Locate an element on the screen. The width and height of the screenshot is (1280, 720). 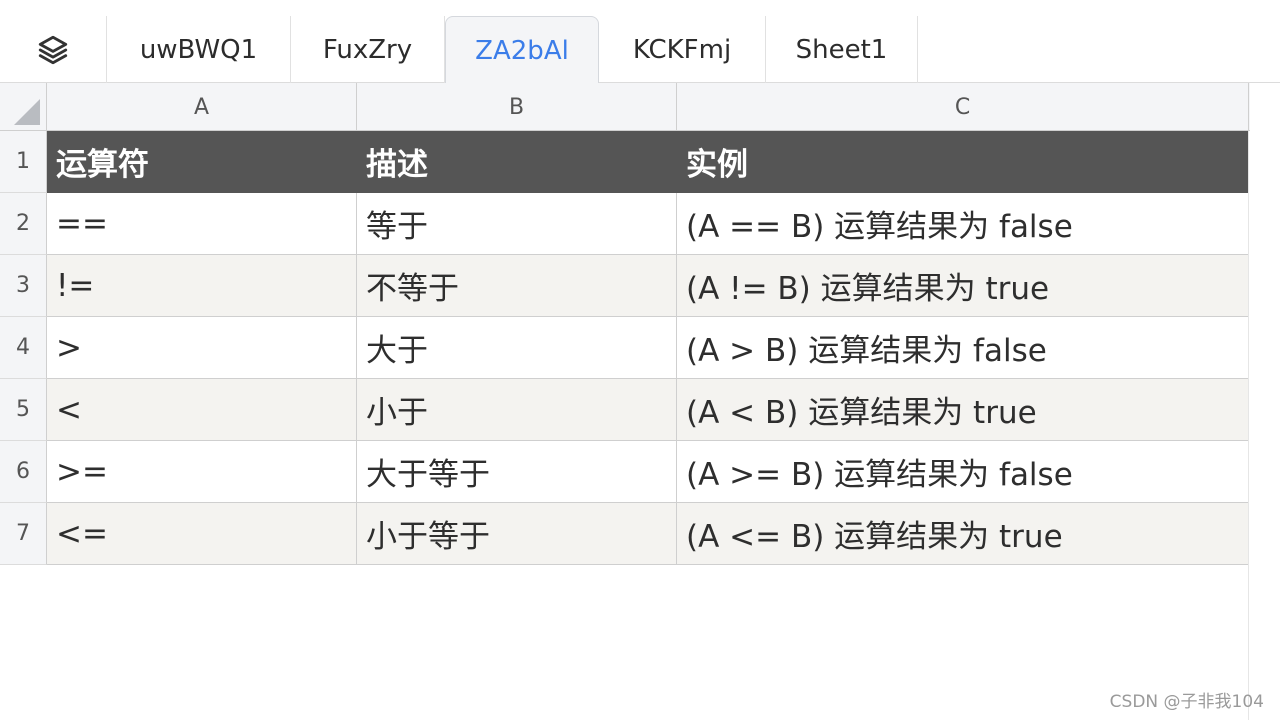
cell-c4: (A > B) 运算结果为 false is located at coordinates (963, 348).